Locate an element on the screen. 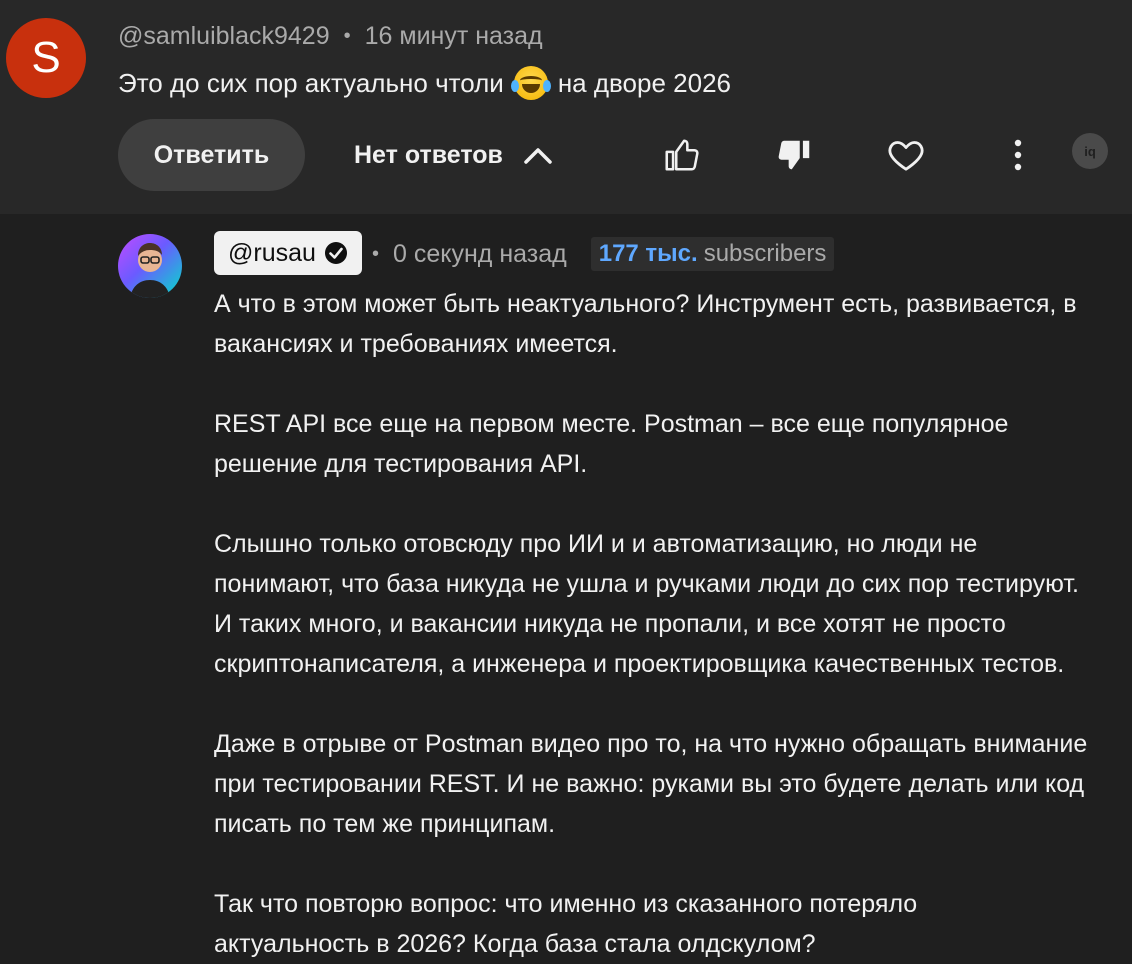 The image size is (1132, 964). extension-badge: iq is located at coordinates (1090, 151).